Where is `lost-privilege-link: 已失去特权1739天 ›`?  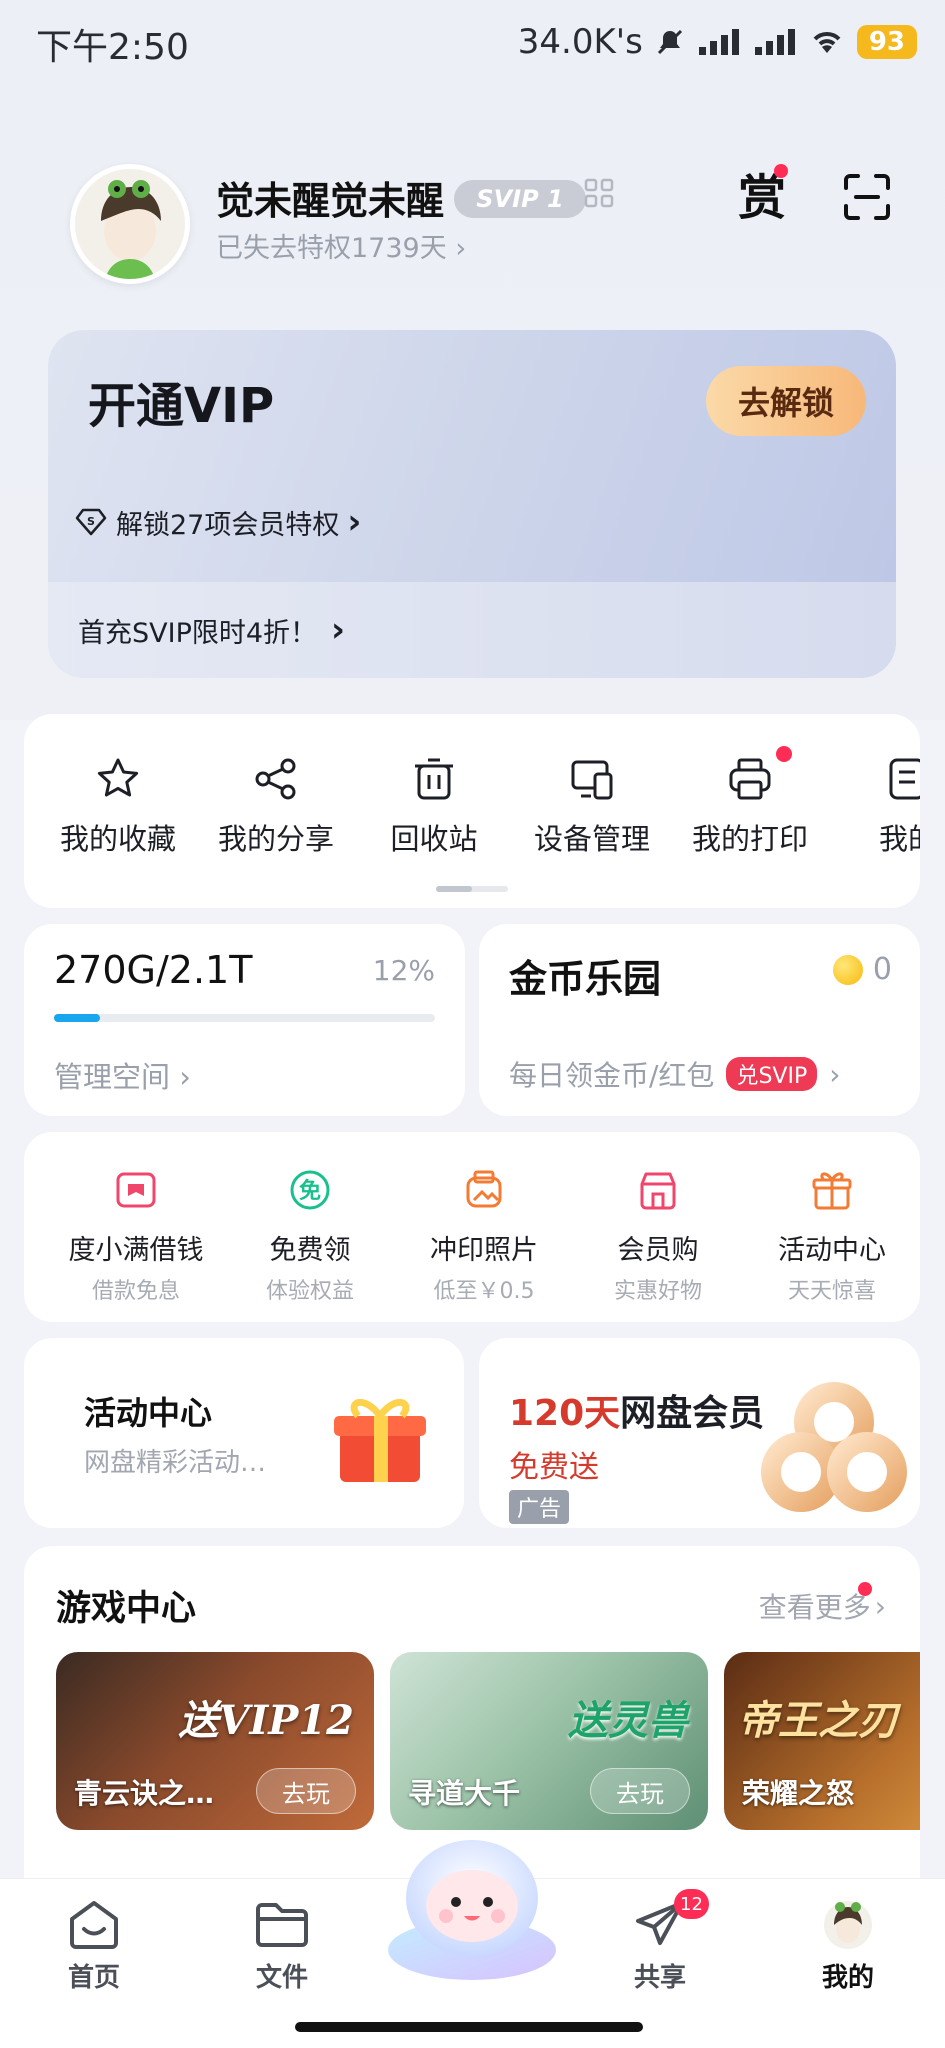 lost-privilege-link: 已失去特权1739天 › is located at coordinates (341, 245).